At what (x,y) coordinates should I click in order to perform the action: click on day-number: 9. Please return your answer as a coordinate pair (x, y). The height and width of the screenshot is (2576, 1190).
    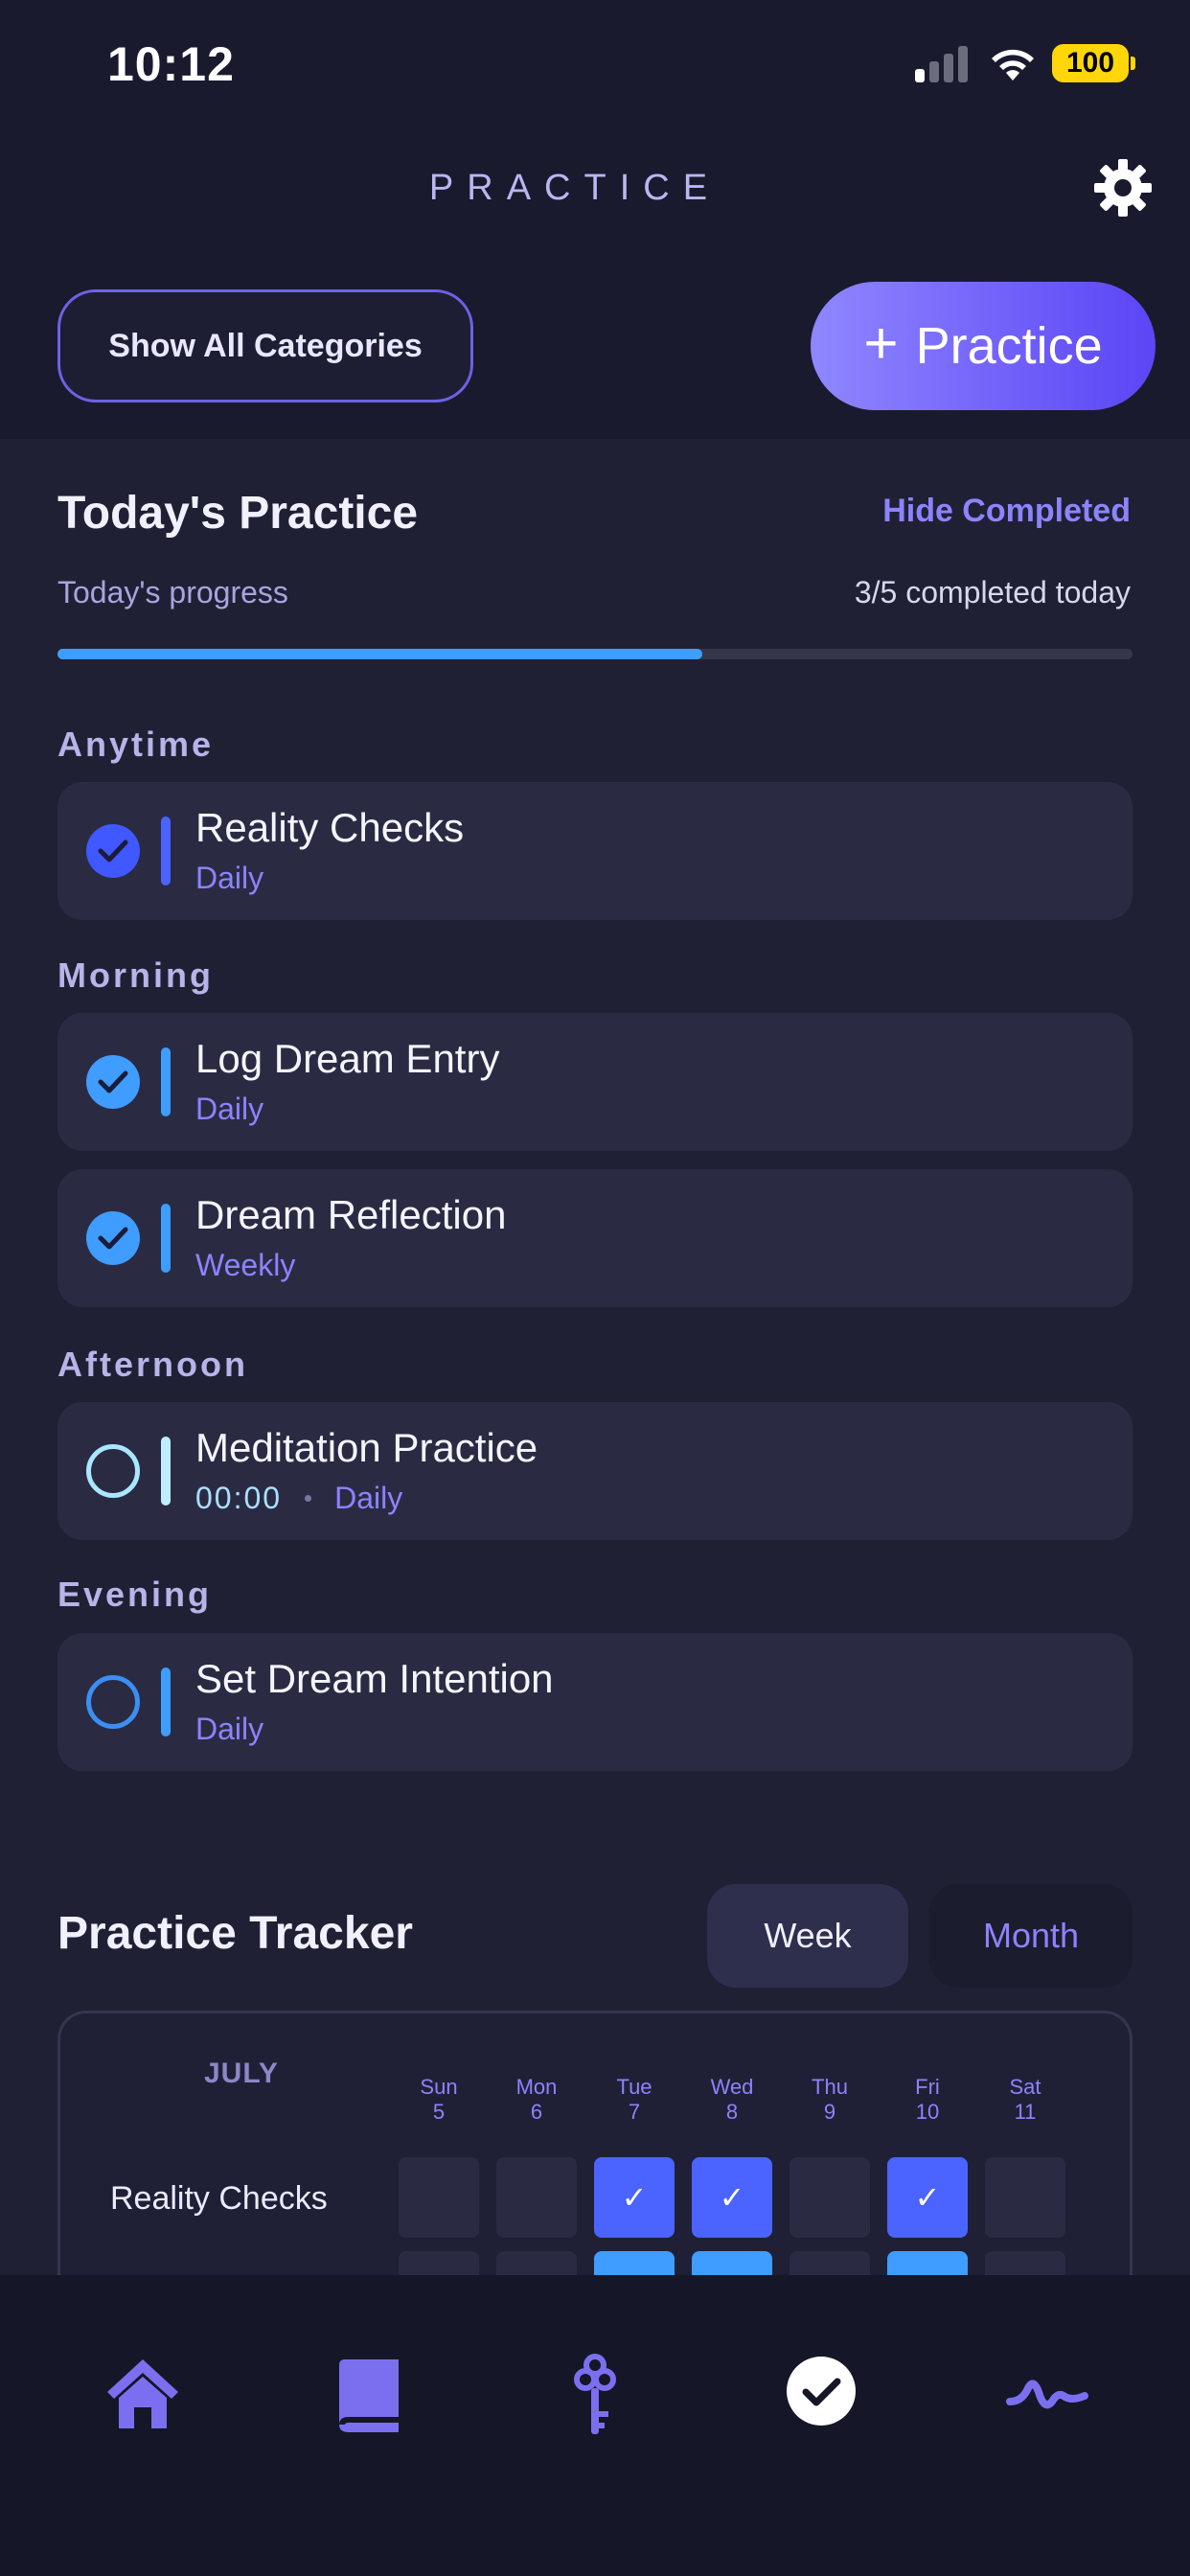
    Looking at the image, I should click on (829, 2112).